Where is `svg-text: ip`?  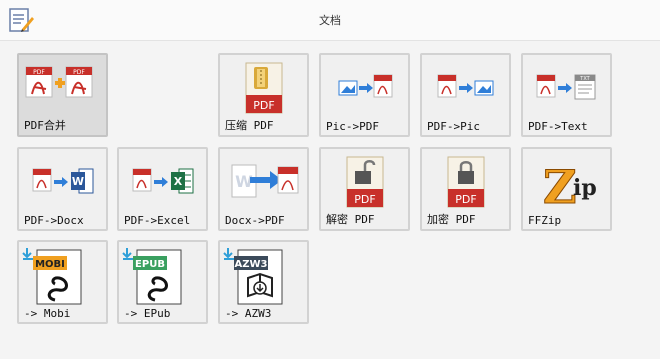 svg-text: ip is located at coordinates (585, 188).